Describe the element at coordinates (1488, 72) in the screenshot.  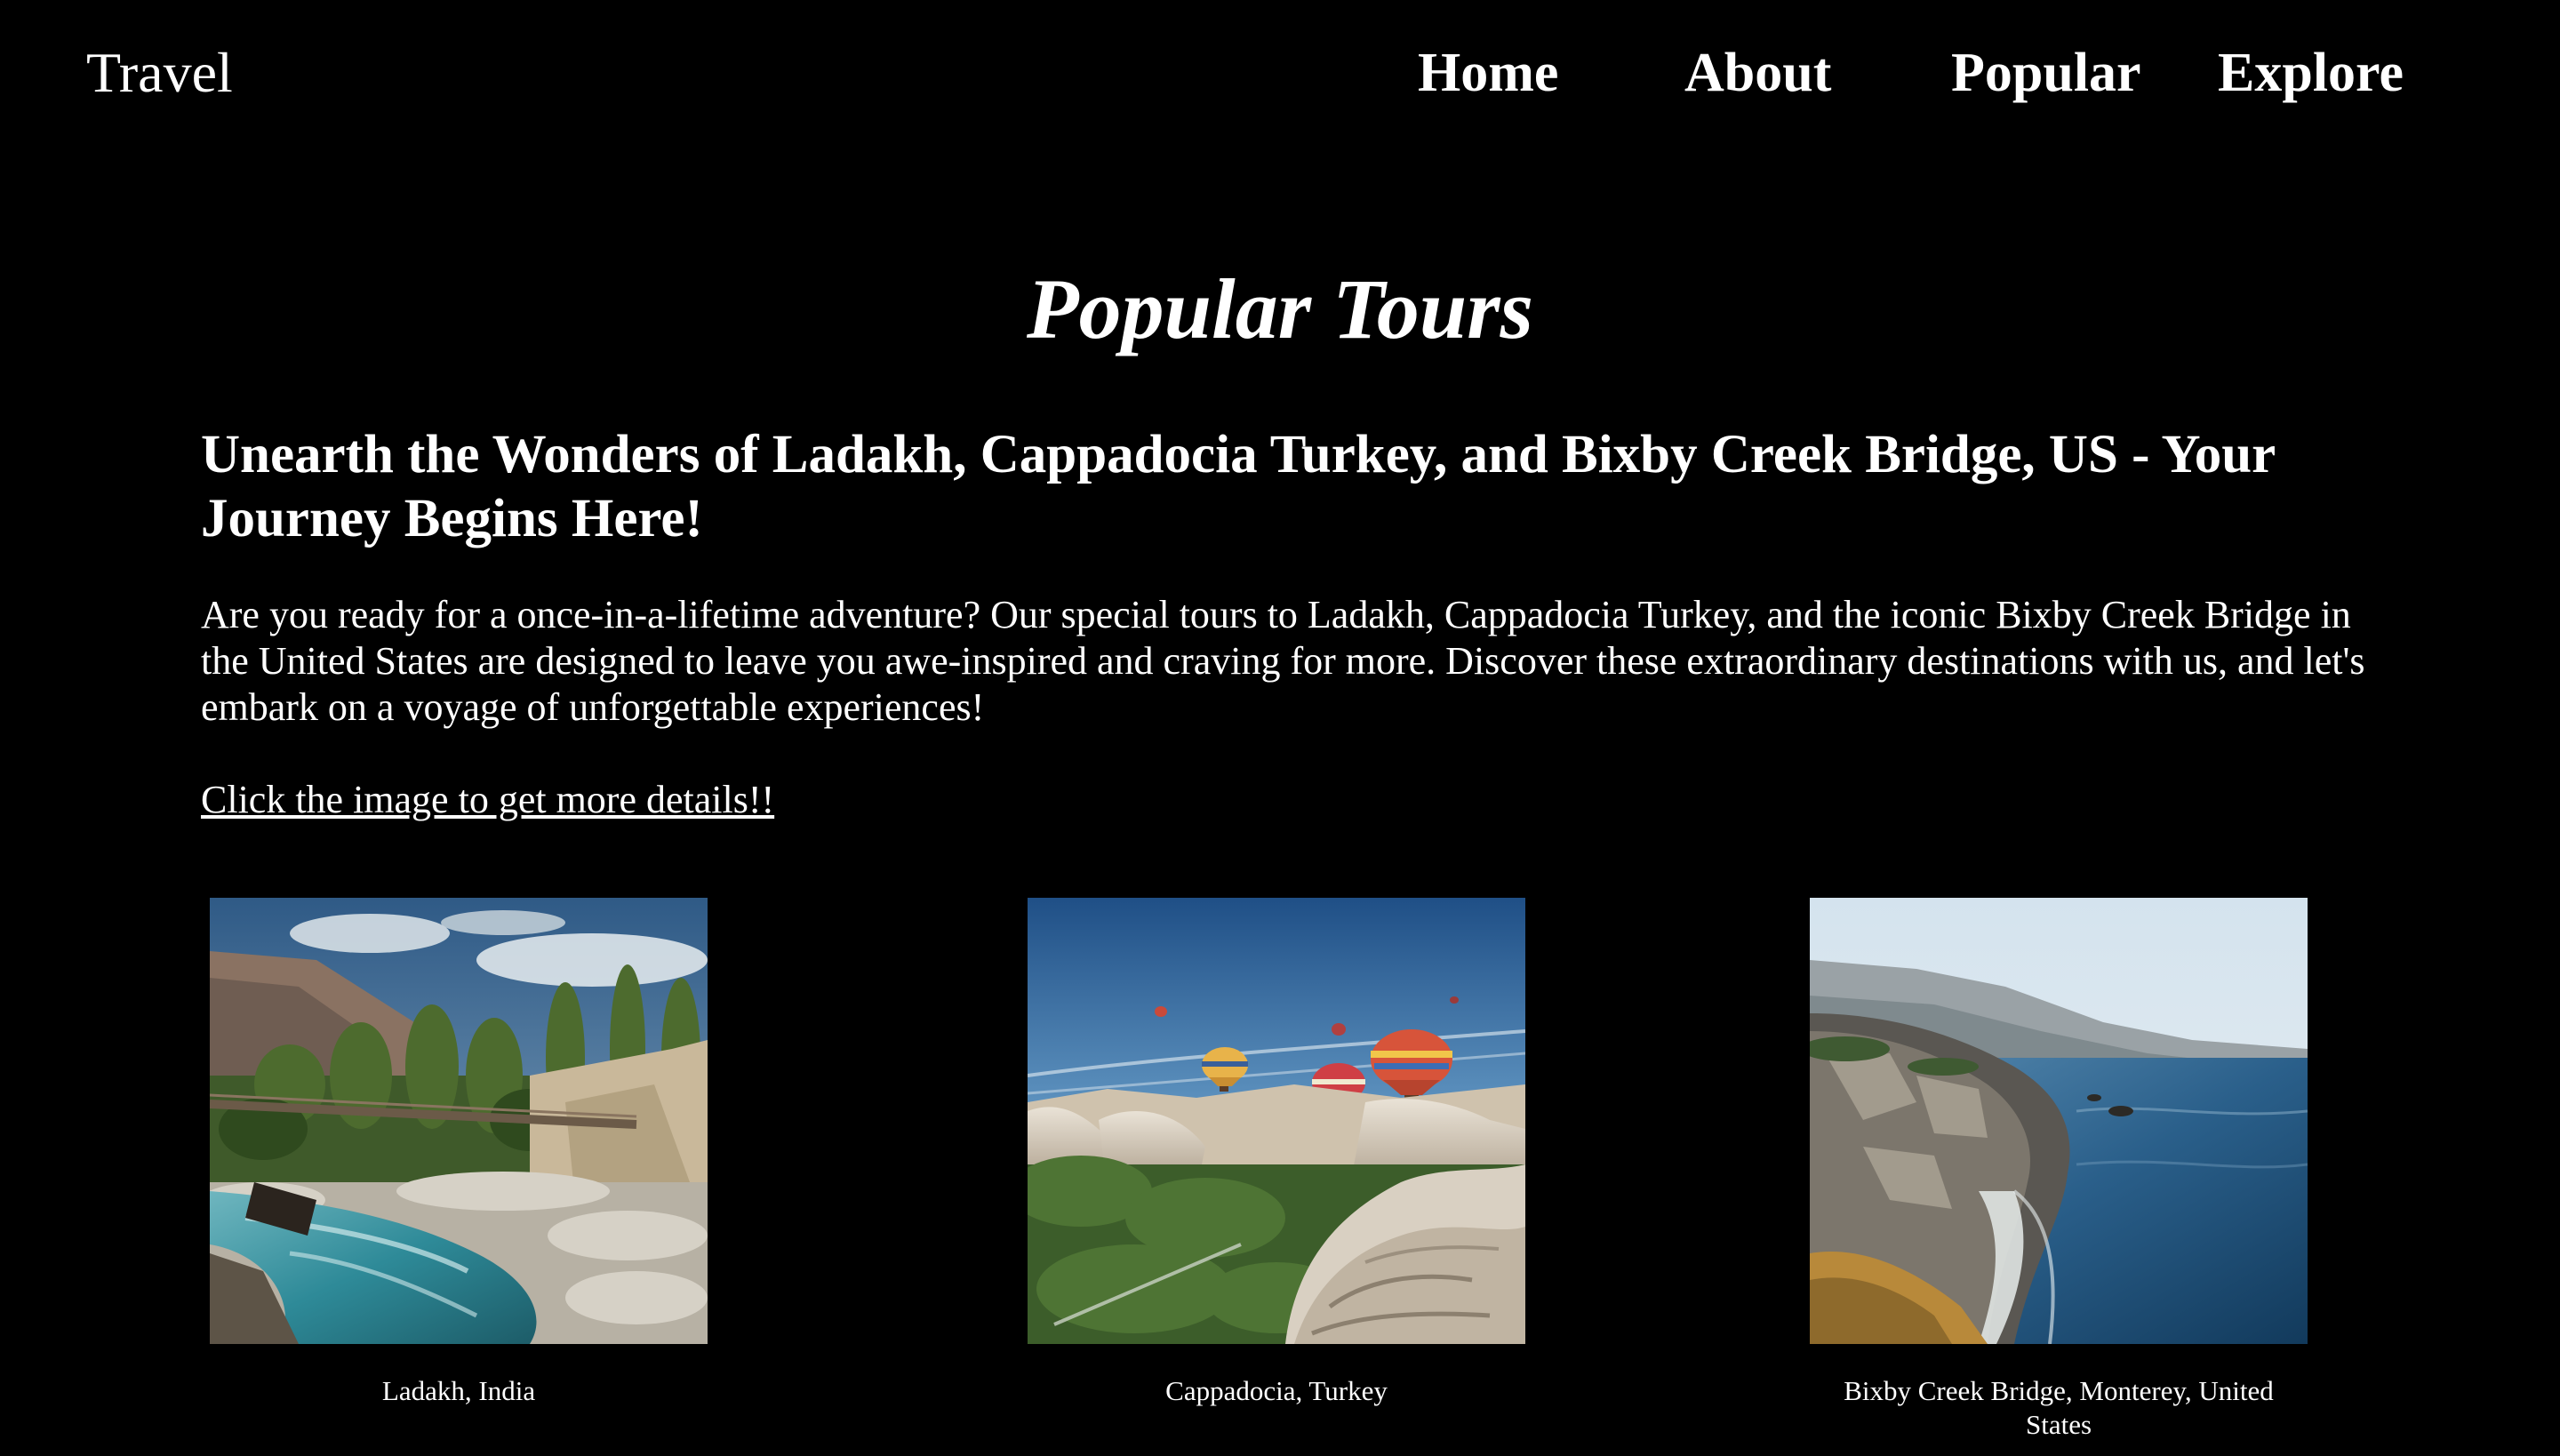
I see `nav-link-home: Home` at that location.